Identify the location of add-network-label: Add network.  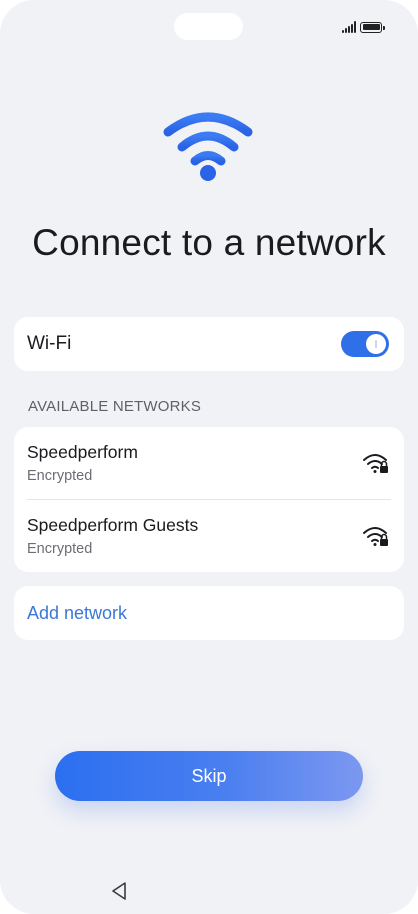
(77, 613).